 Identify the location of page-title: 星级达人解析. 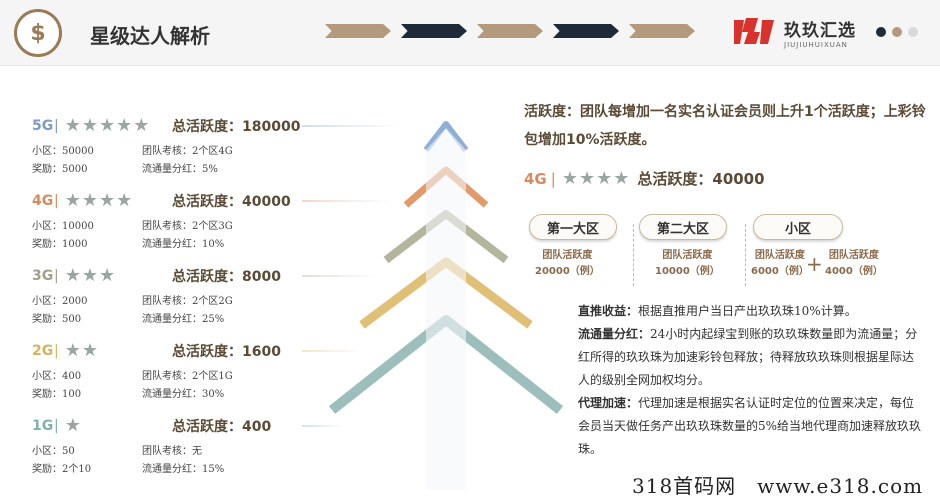
(150, 36).